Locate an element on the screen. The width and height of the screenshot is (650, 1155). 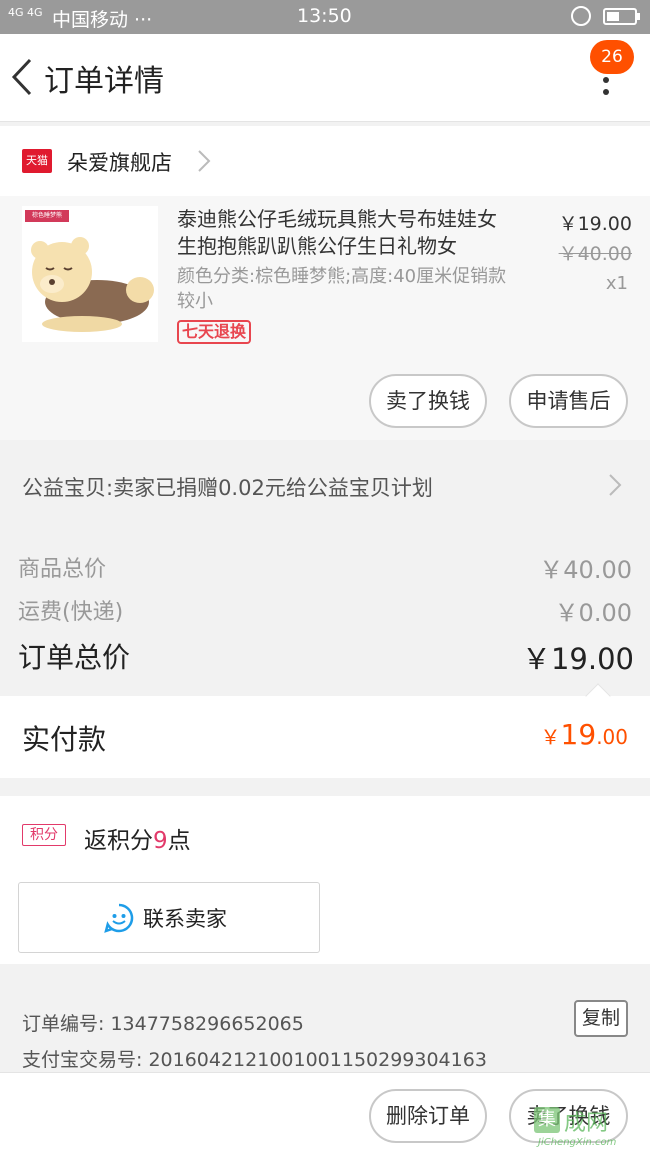
tmall-logo: 天猫 is located at coordinates (37, 161).